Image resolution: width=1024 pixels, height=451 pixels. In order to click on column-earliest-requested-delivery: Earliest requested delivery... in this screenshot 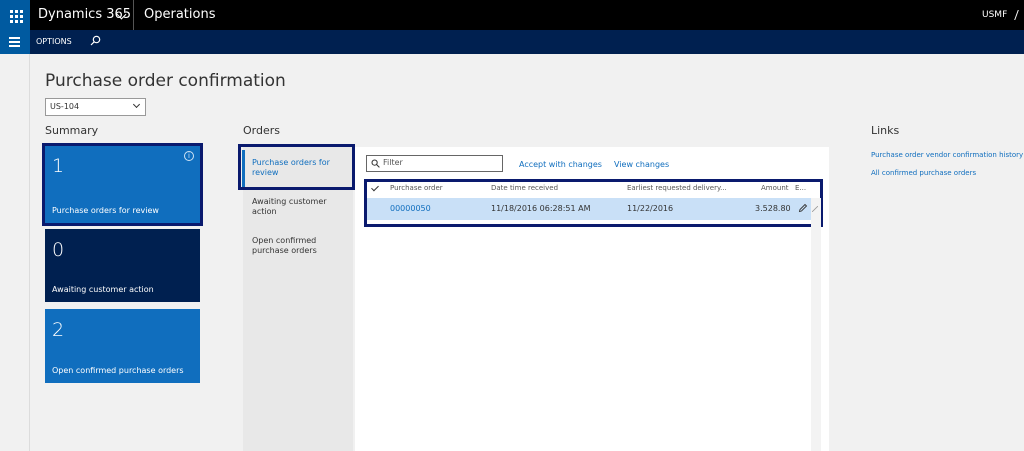, I will do `click(677, 188)`.